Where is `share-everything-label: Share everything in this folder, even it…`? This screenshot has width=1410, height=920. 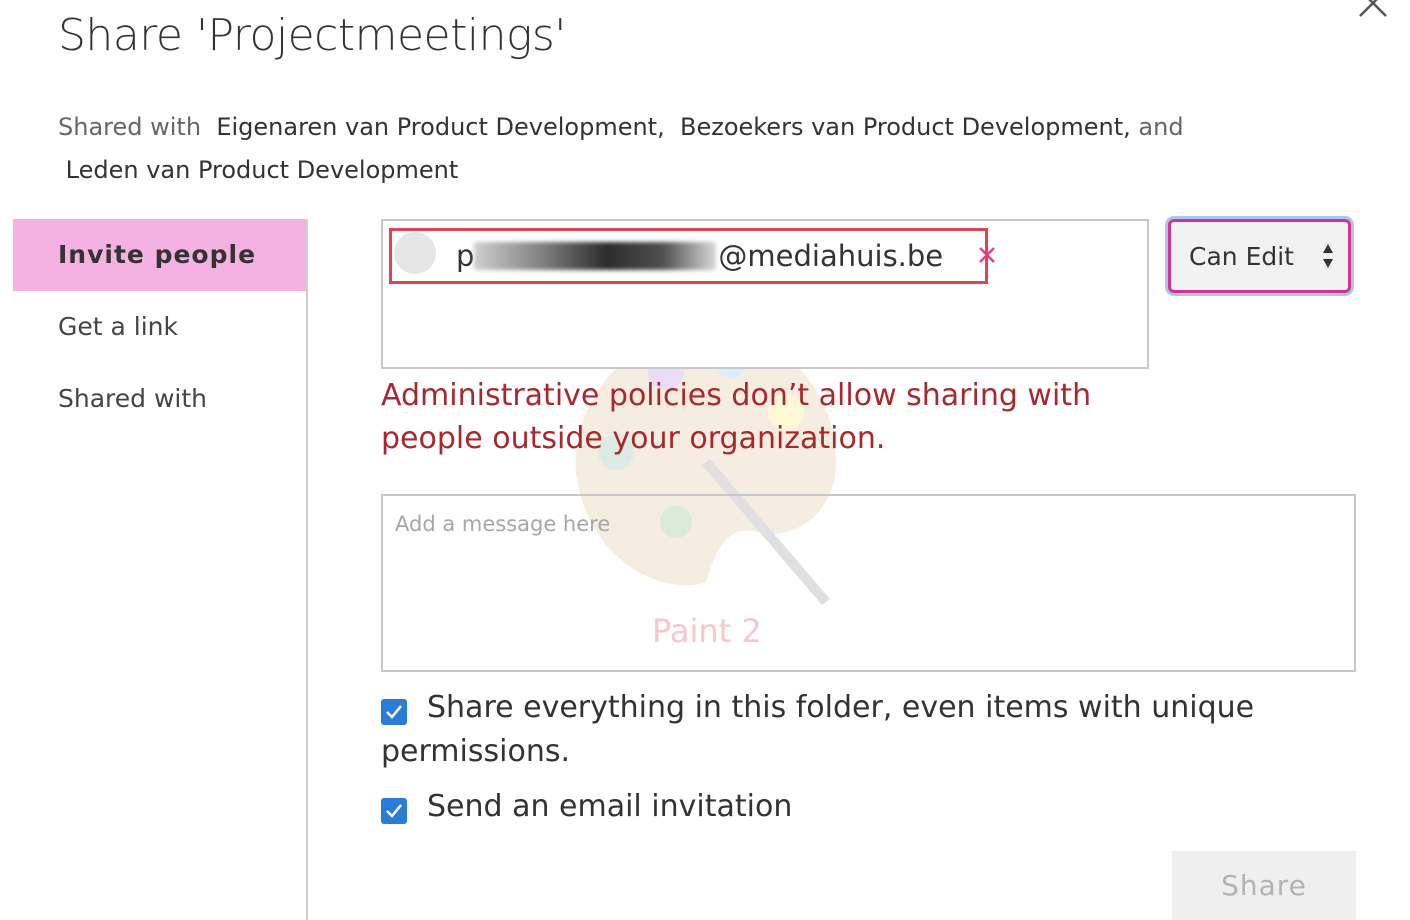
share-everything-label: Share everything in this folder, even it… is located at coordinates (818, 729).